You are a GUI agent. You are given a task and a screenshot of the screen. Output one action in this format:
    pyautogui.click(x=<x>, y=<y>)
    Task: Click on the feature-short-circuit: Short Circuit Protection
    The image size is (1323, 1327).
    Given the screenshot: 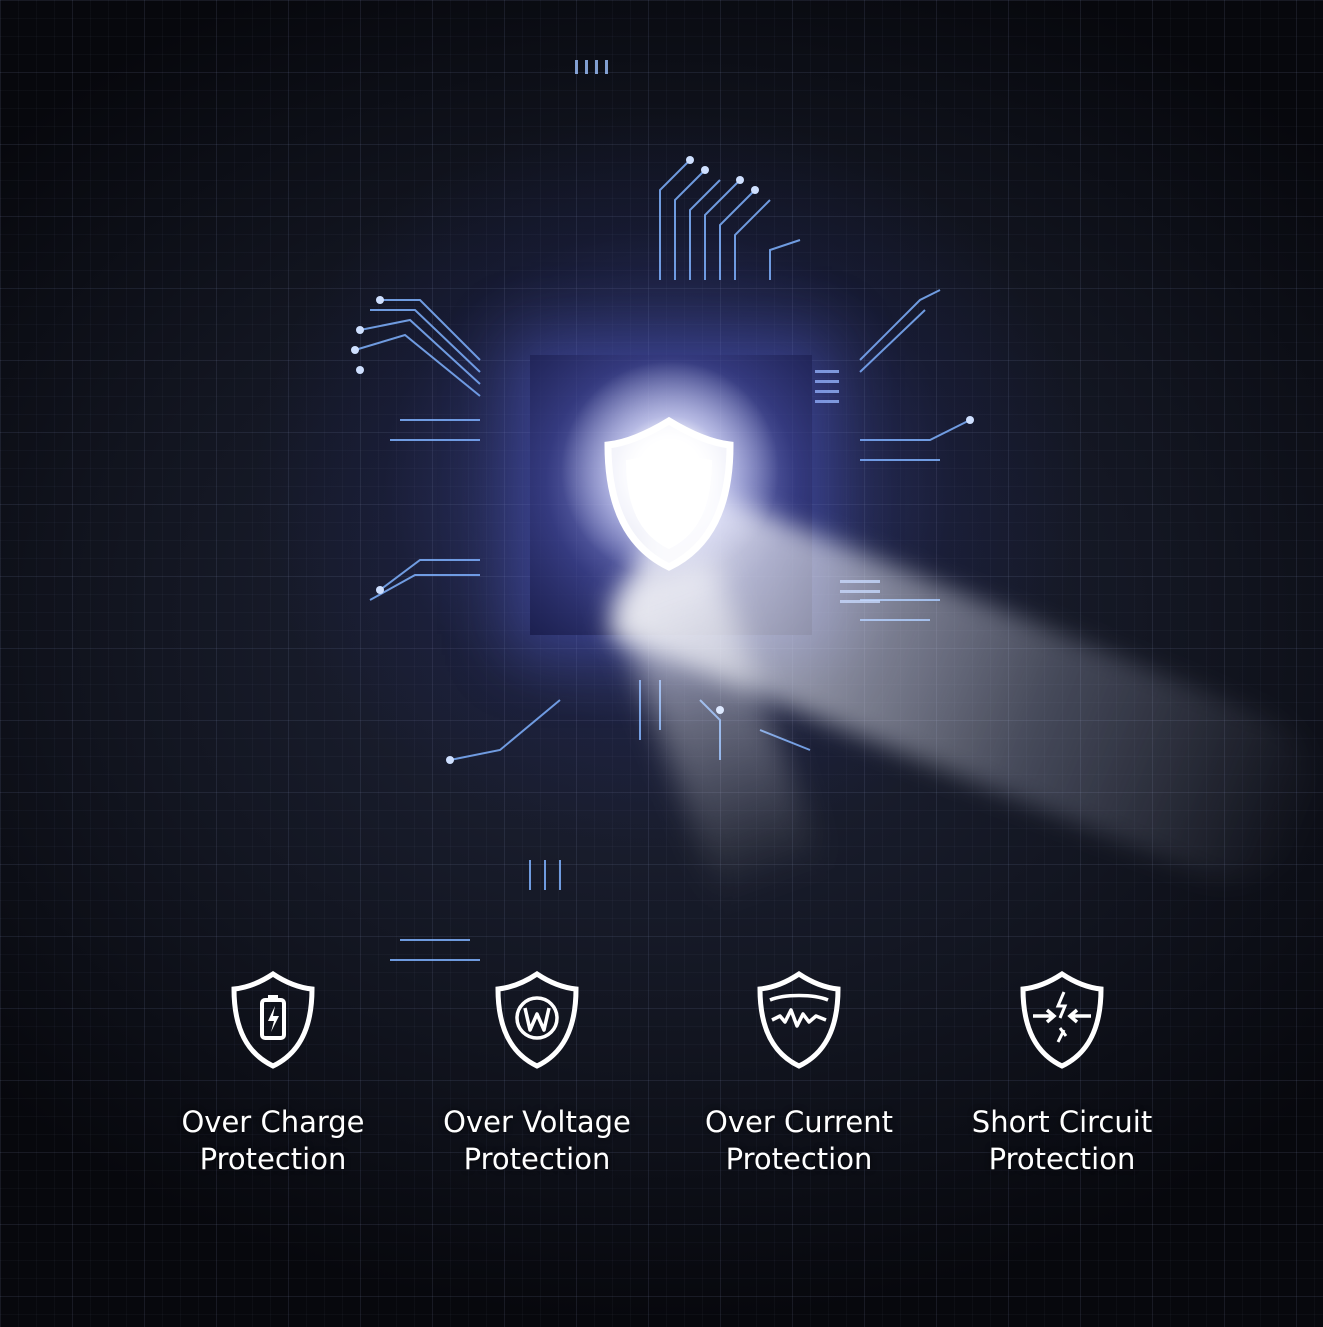 What is the action you would take?
    pyautogui.click(x=1062, y=1074)
    